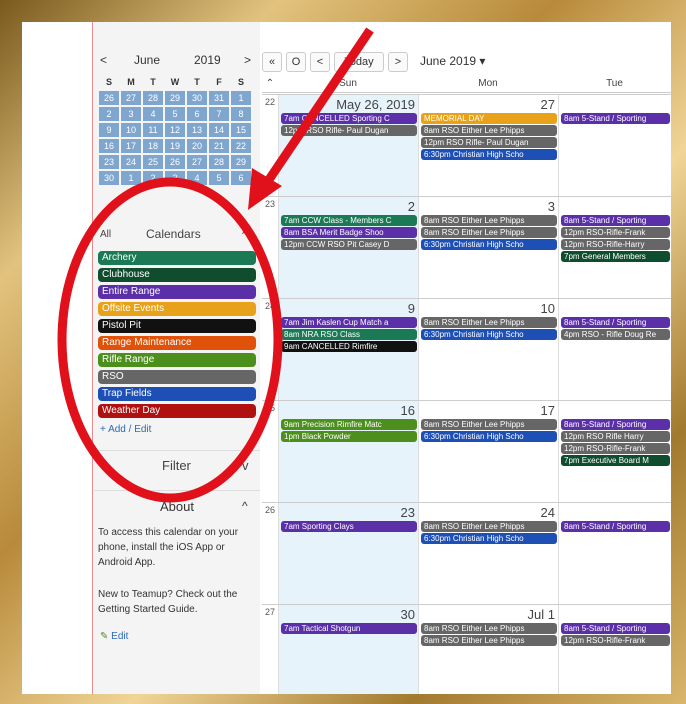 Image resolution: width=686 pixels, height=704 pixels. I want to click on calendar-item: Rifle Range, so click(177, 360).